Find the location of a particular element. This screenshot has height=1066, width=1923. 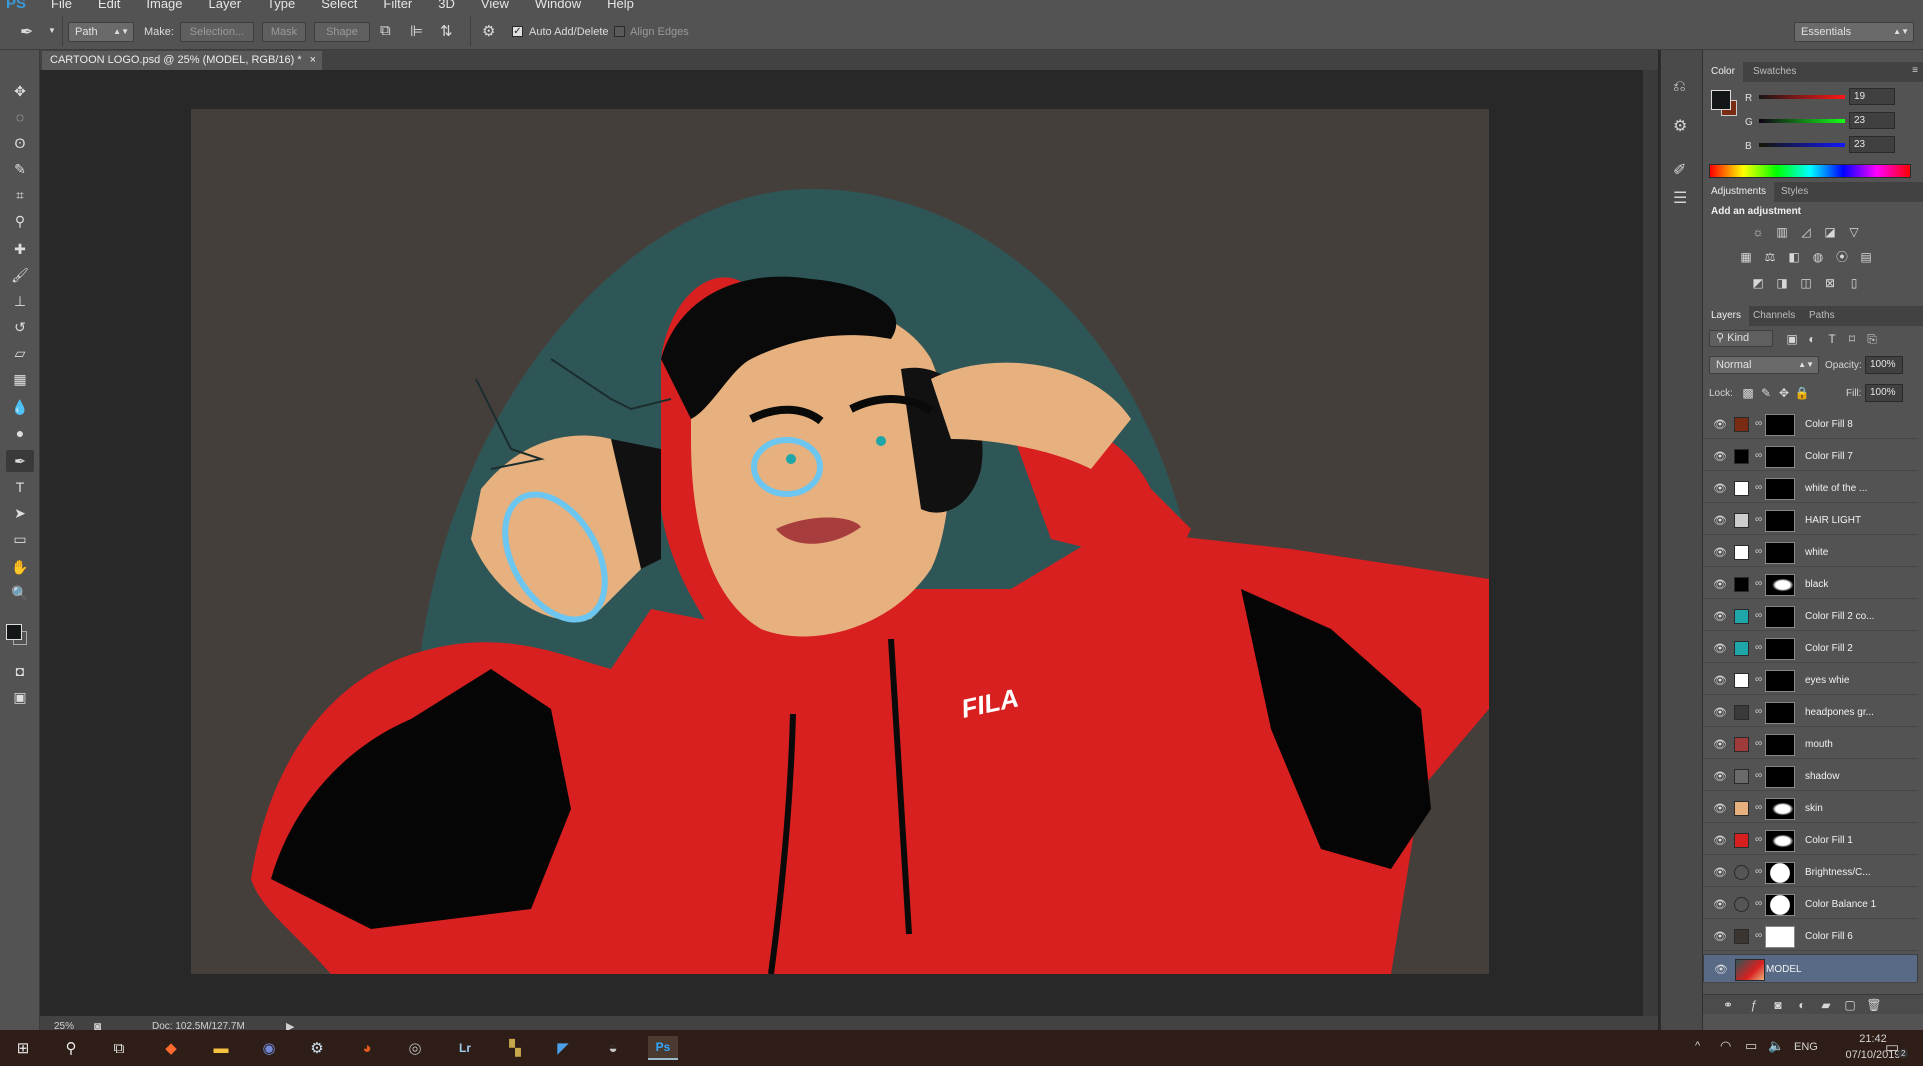

add-mask-icon: ◙ is located at coordinates (1778, 1005).